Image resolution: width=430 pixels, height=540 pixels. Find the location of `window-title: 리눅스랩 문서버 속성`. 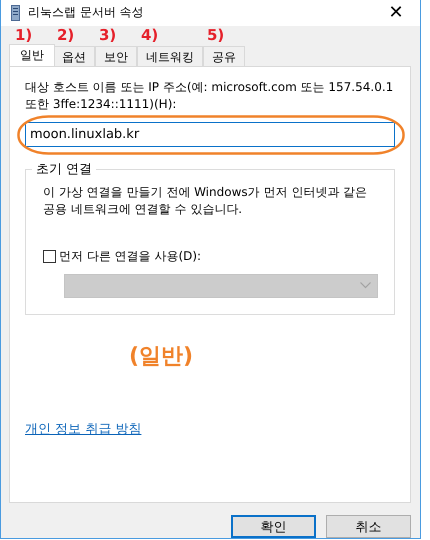

window-title: 리눅스랩 문서버 속성 is located at coordinates (86, 13).